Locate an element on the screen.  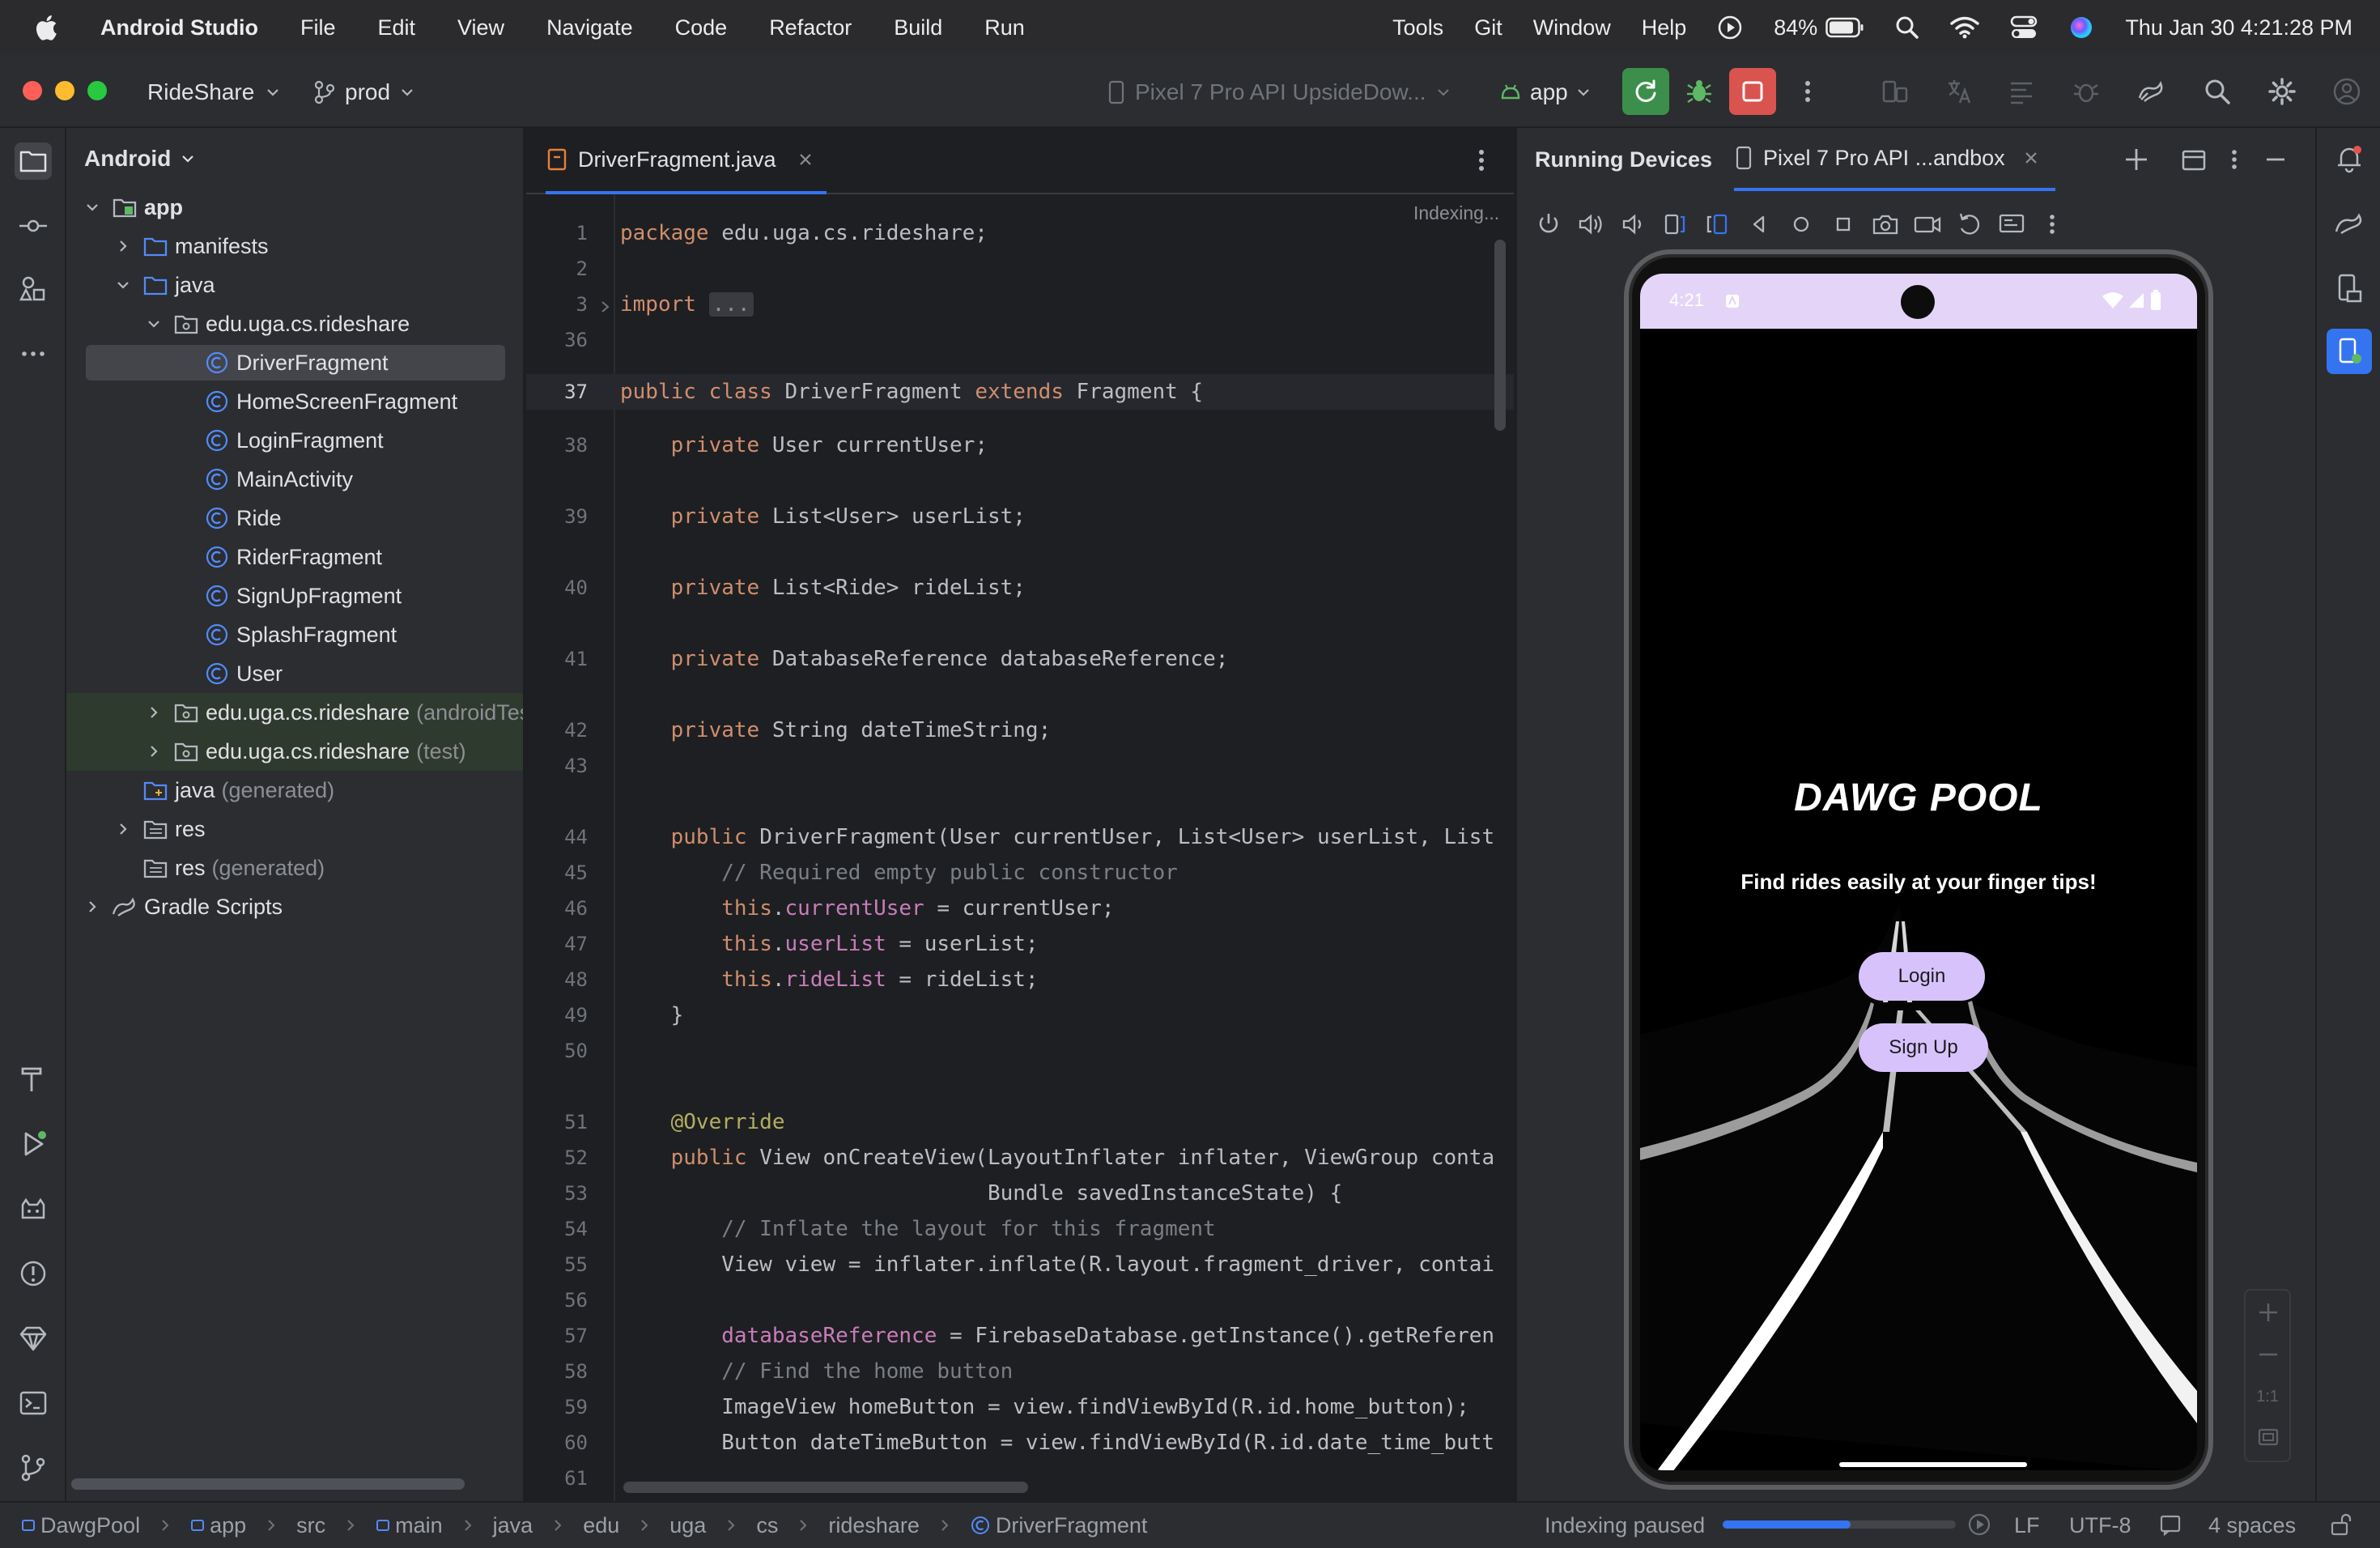
zoom-window-button is located at coordinates (97, 91).